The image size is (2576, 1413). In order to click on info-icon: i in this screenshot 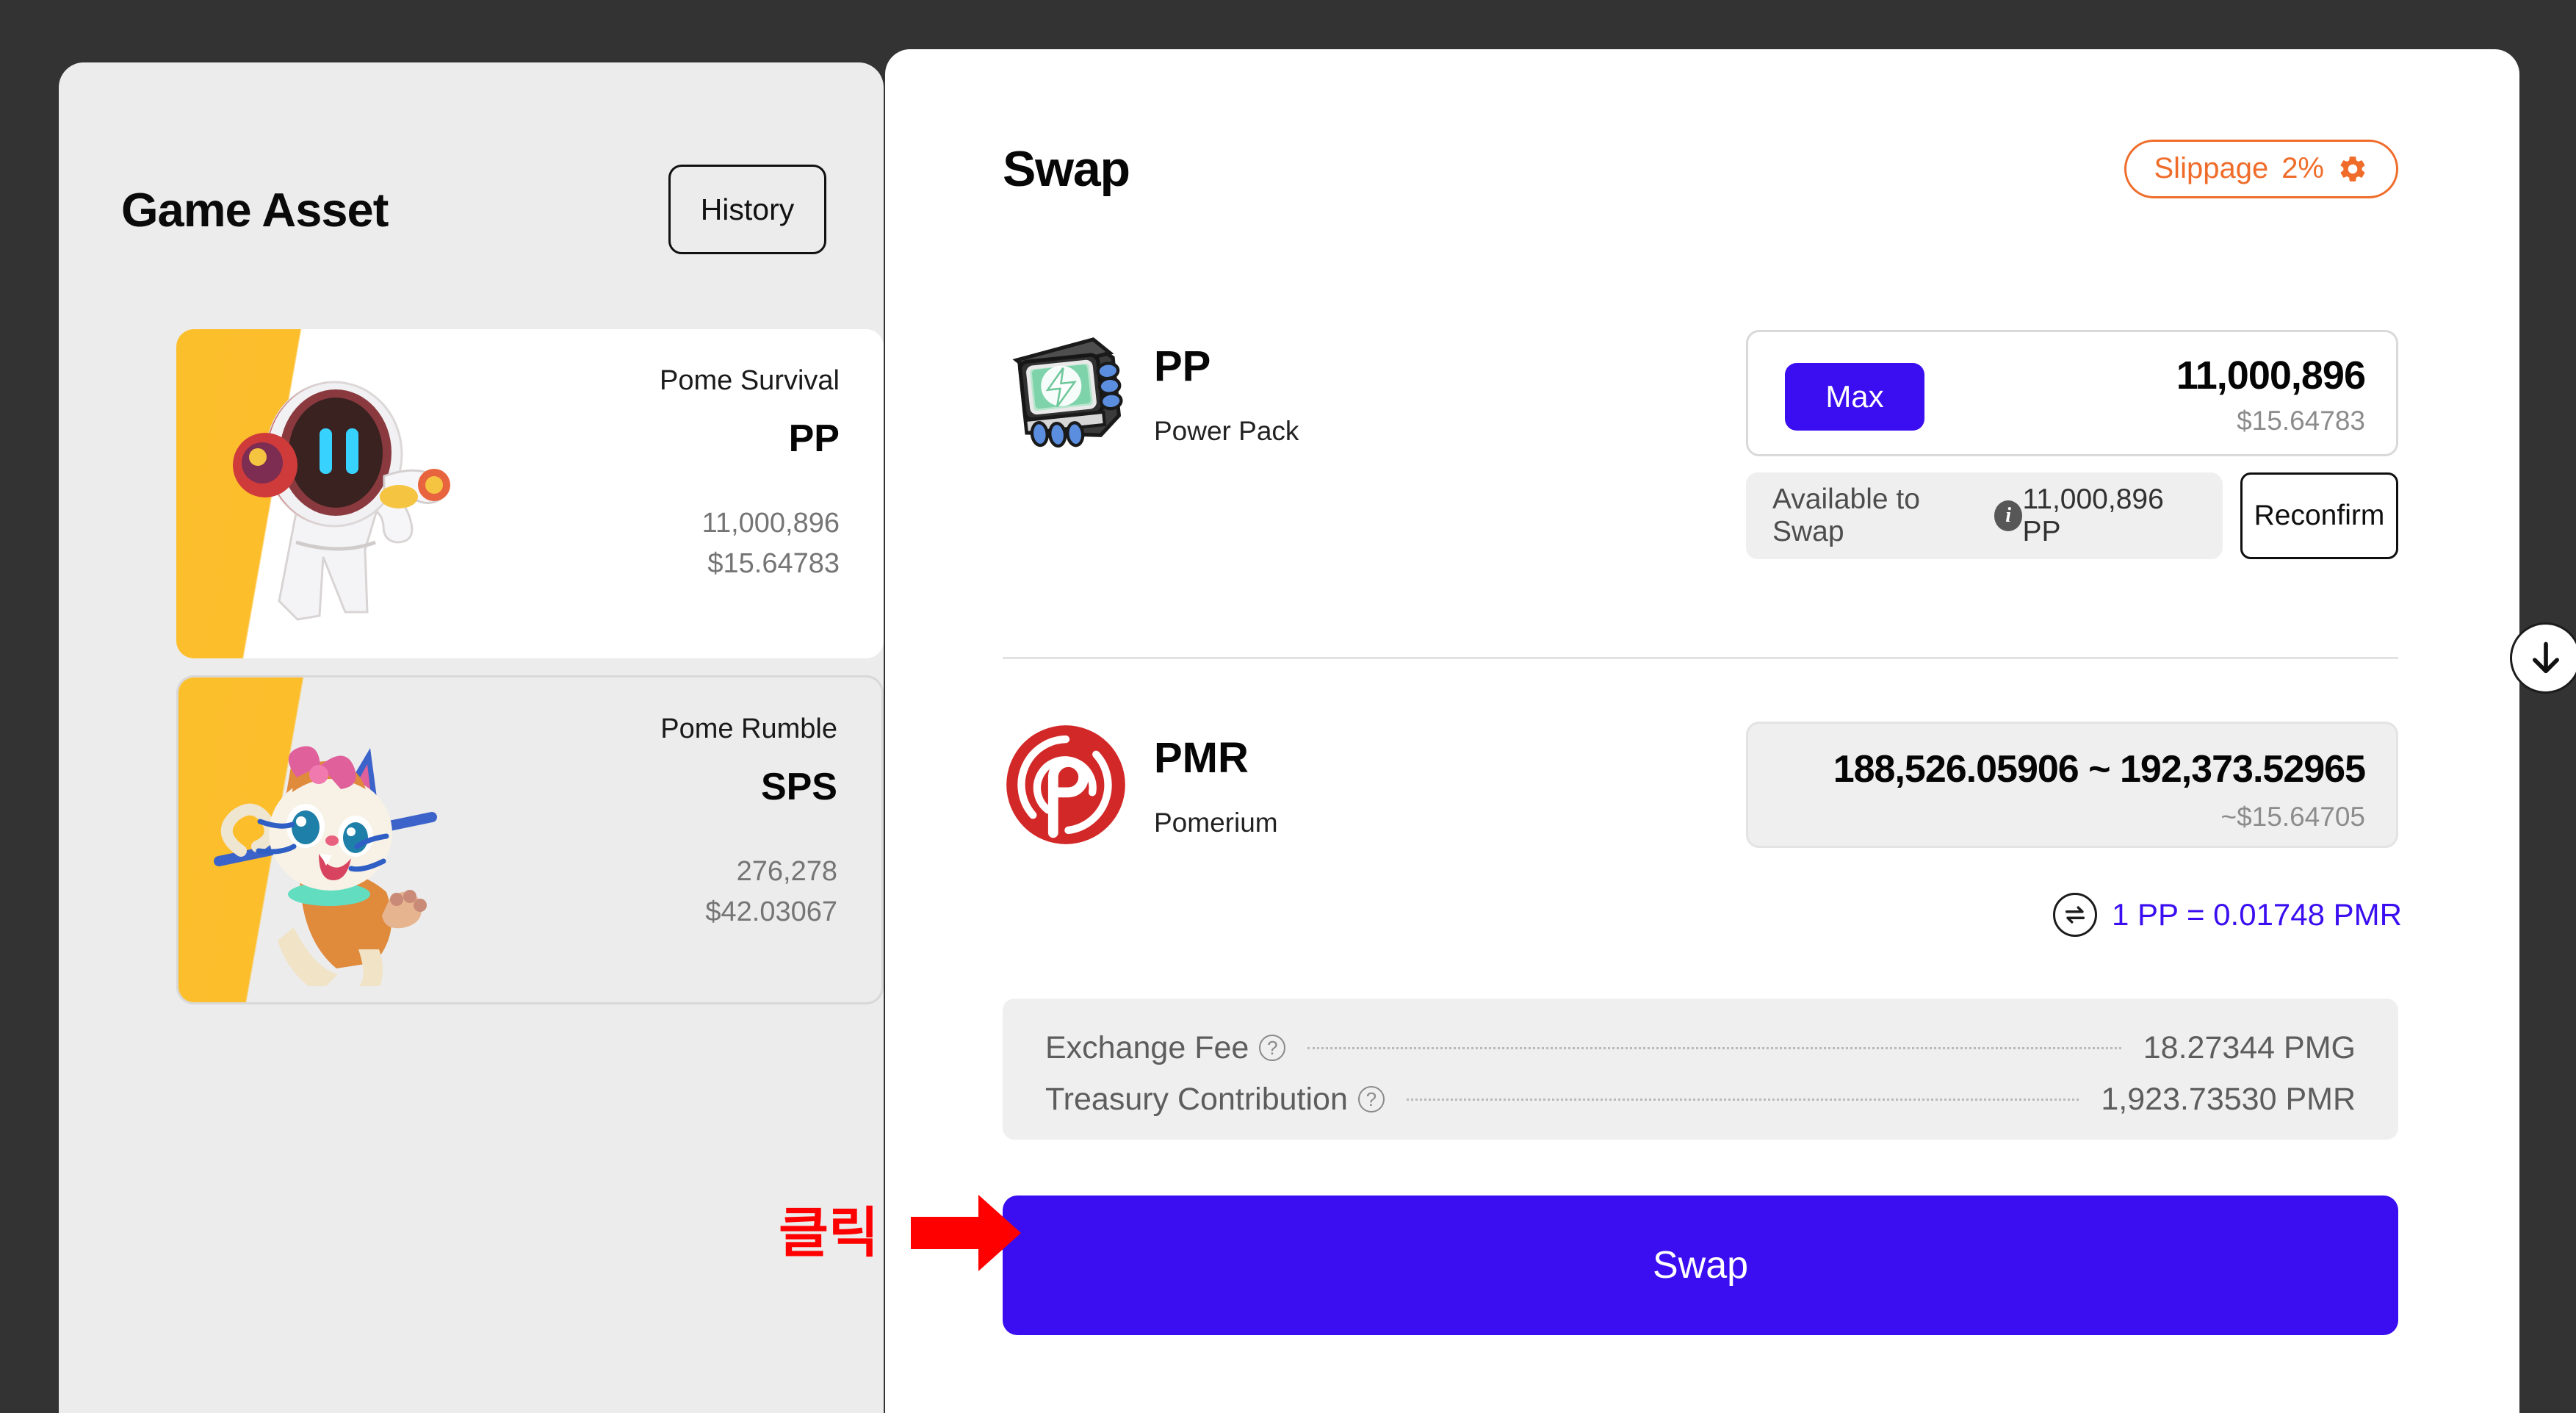, I will do `click(2008, 515)`.